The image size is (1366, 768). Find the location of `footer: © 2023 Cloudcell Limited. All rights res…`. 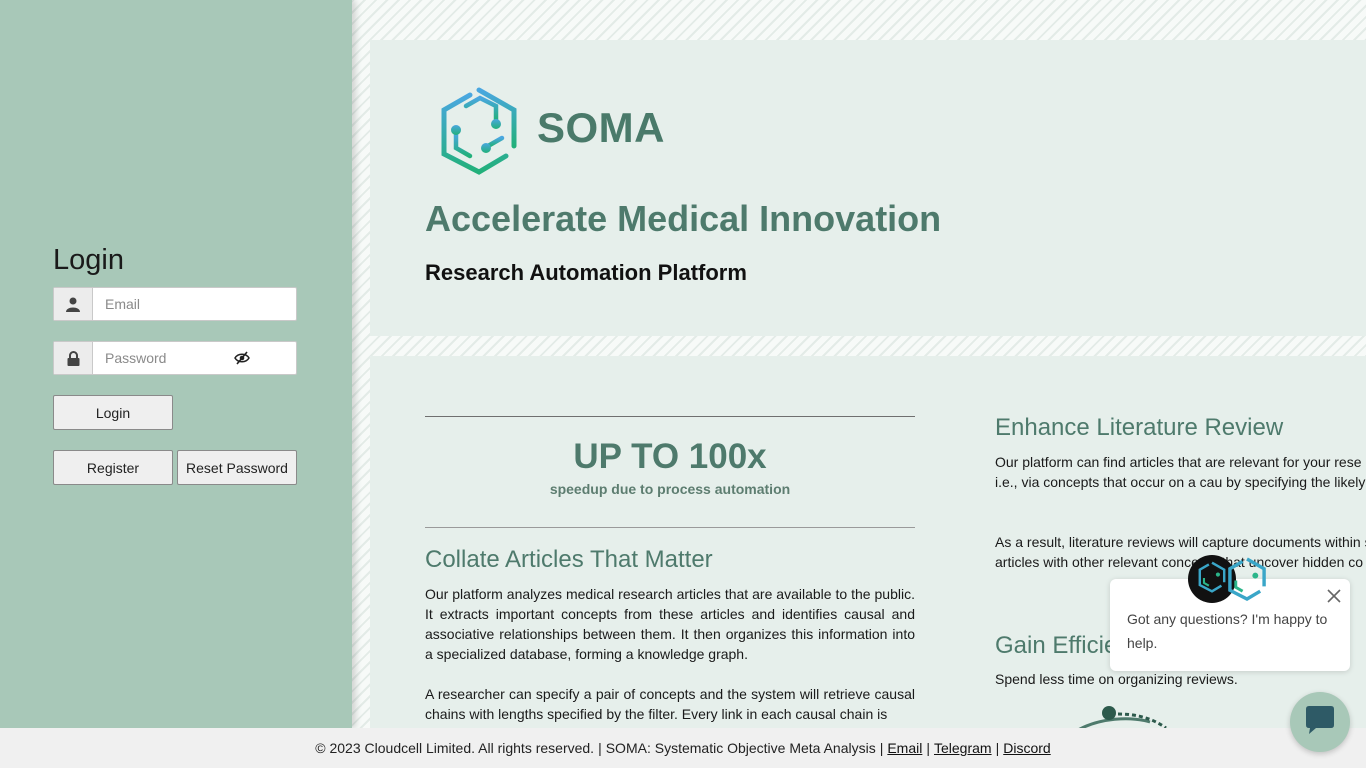

footer: © 2023 Cloudcell Limited. All rights res… is located at coordinates (683, 748).